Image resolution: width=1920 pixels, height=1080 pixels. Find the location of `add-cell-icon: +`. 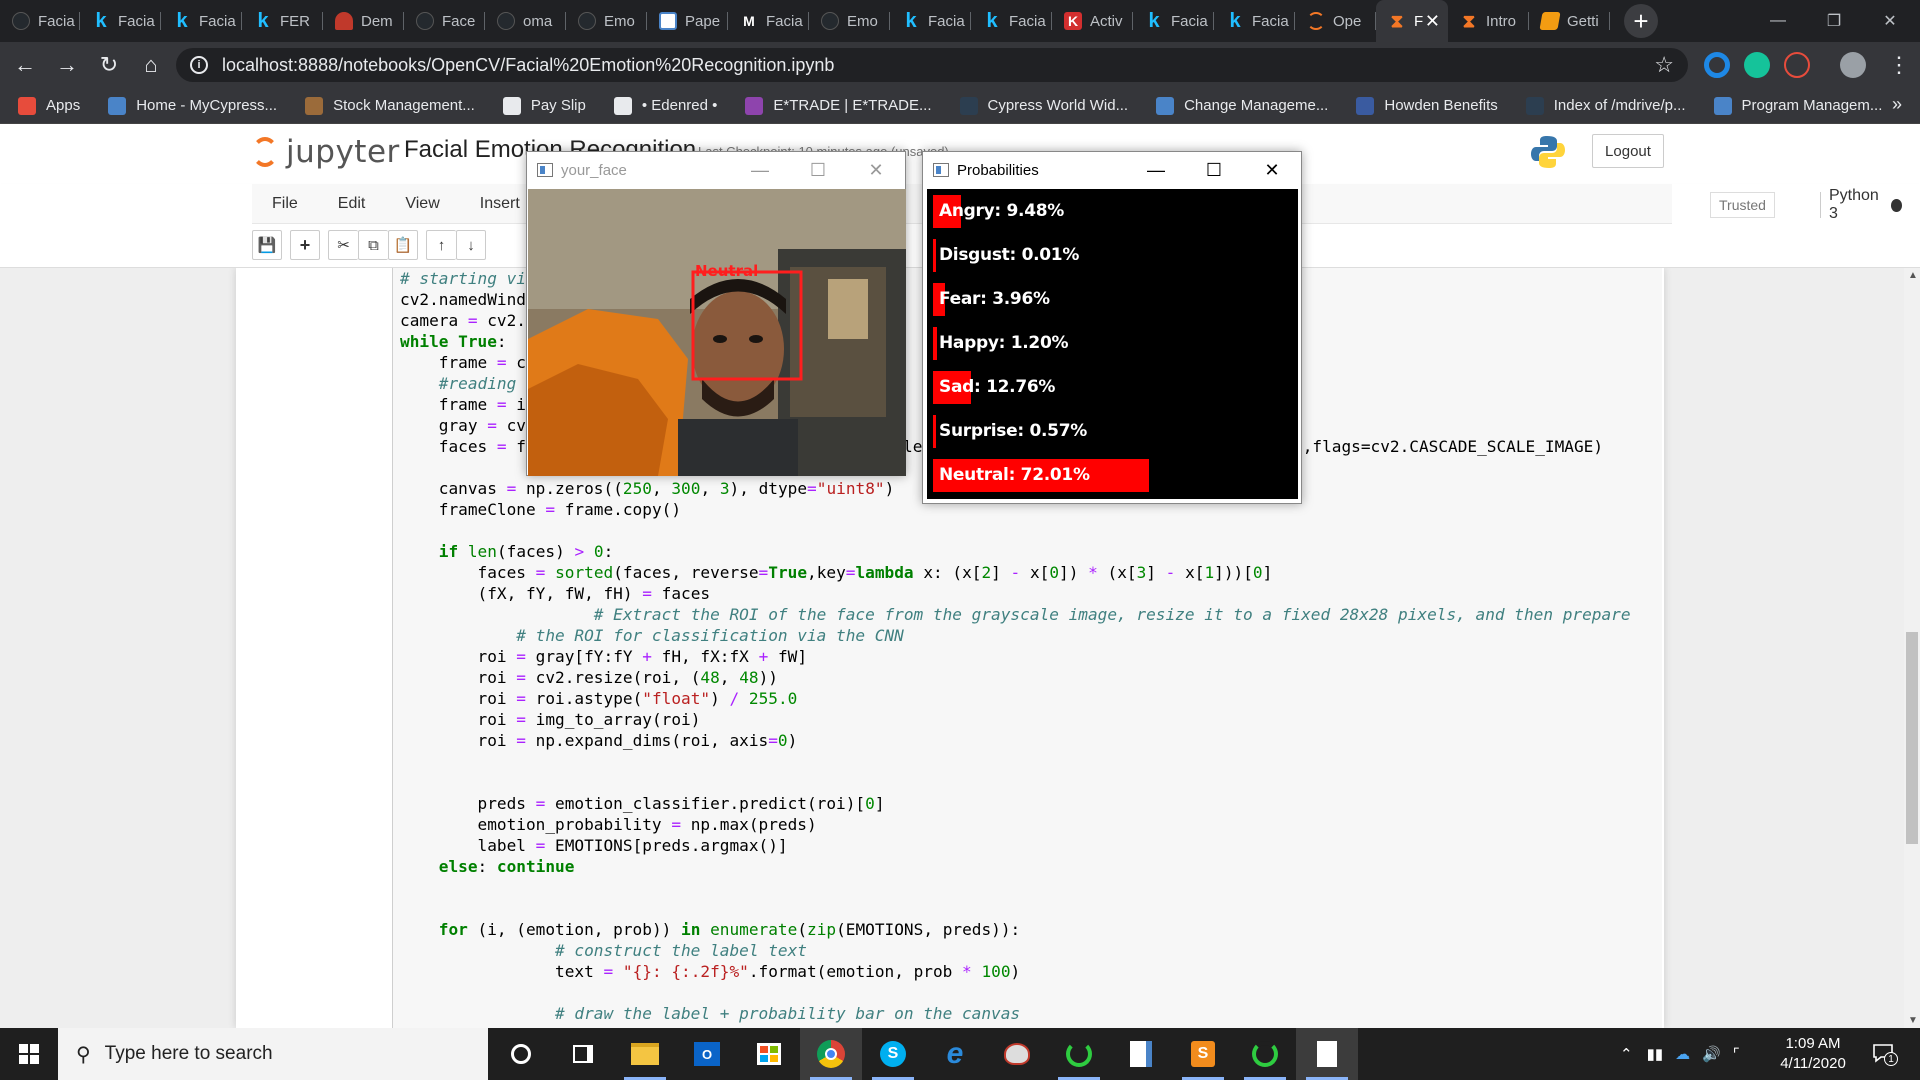

add-cell-icon: + is located at coordinates (305, 245).